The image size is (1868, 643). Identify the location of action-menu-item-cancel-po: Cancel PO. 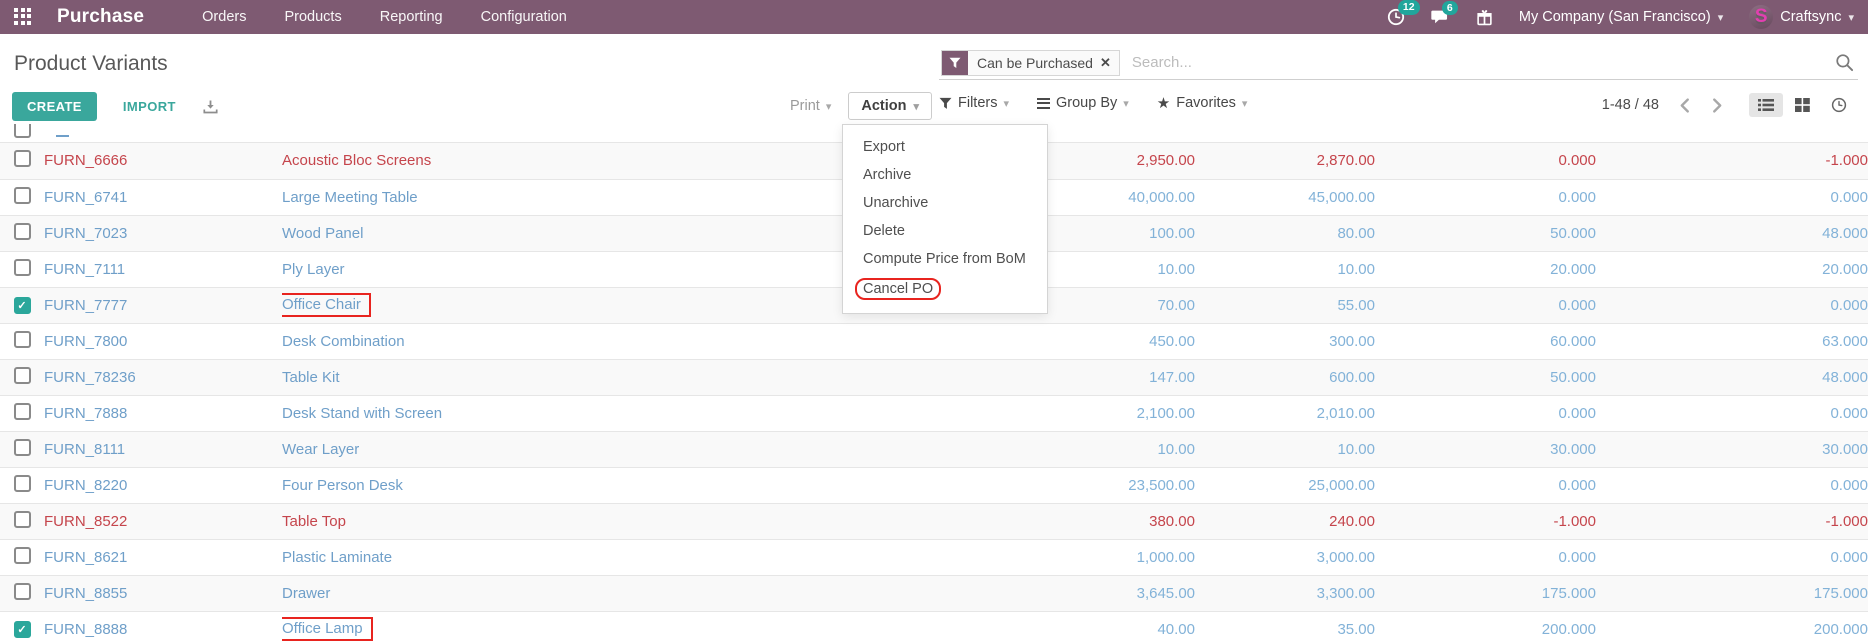
(945, 289).